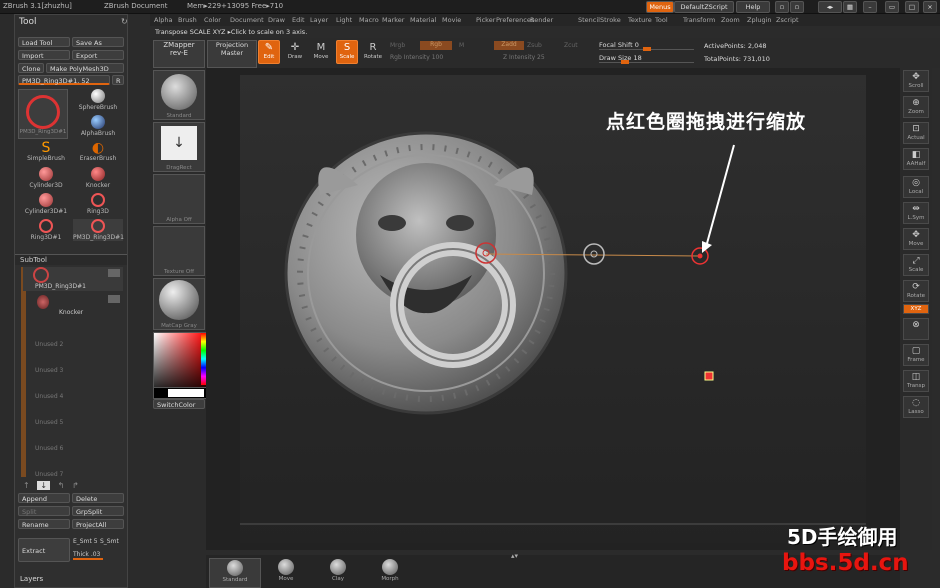 The height and width of the screenshot is (588, 940). I want to click on bottom-brush-clay: Clay, so click(338, 572).